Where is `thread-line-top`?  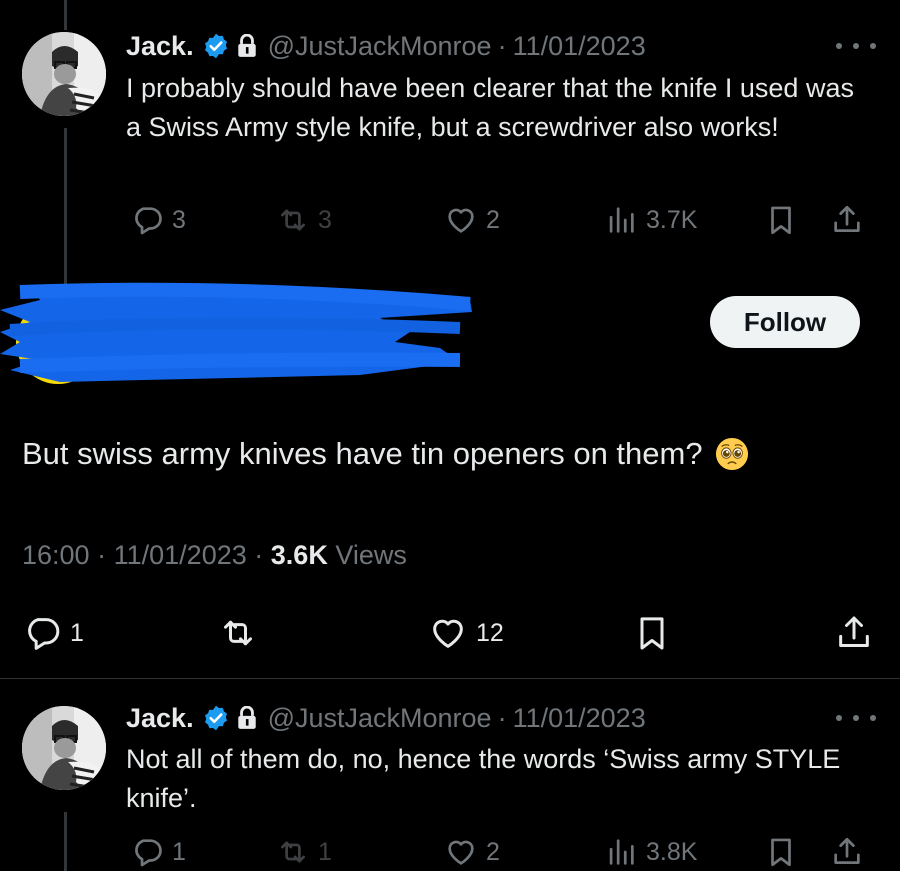 thread-line-top is located at coordinates (65, 15).